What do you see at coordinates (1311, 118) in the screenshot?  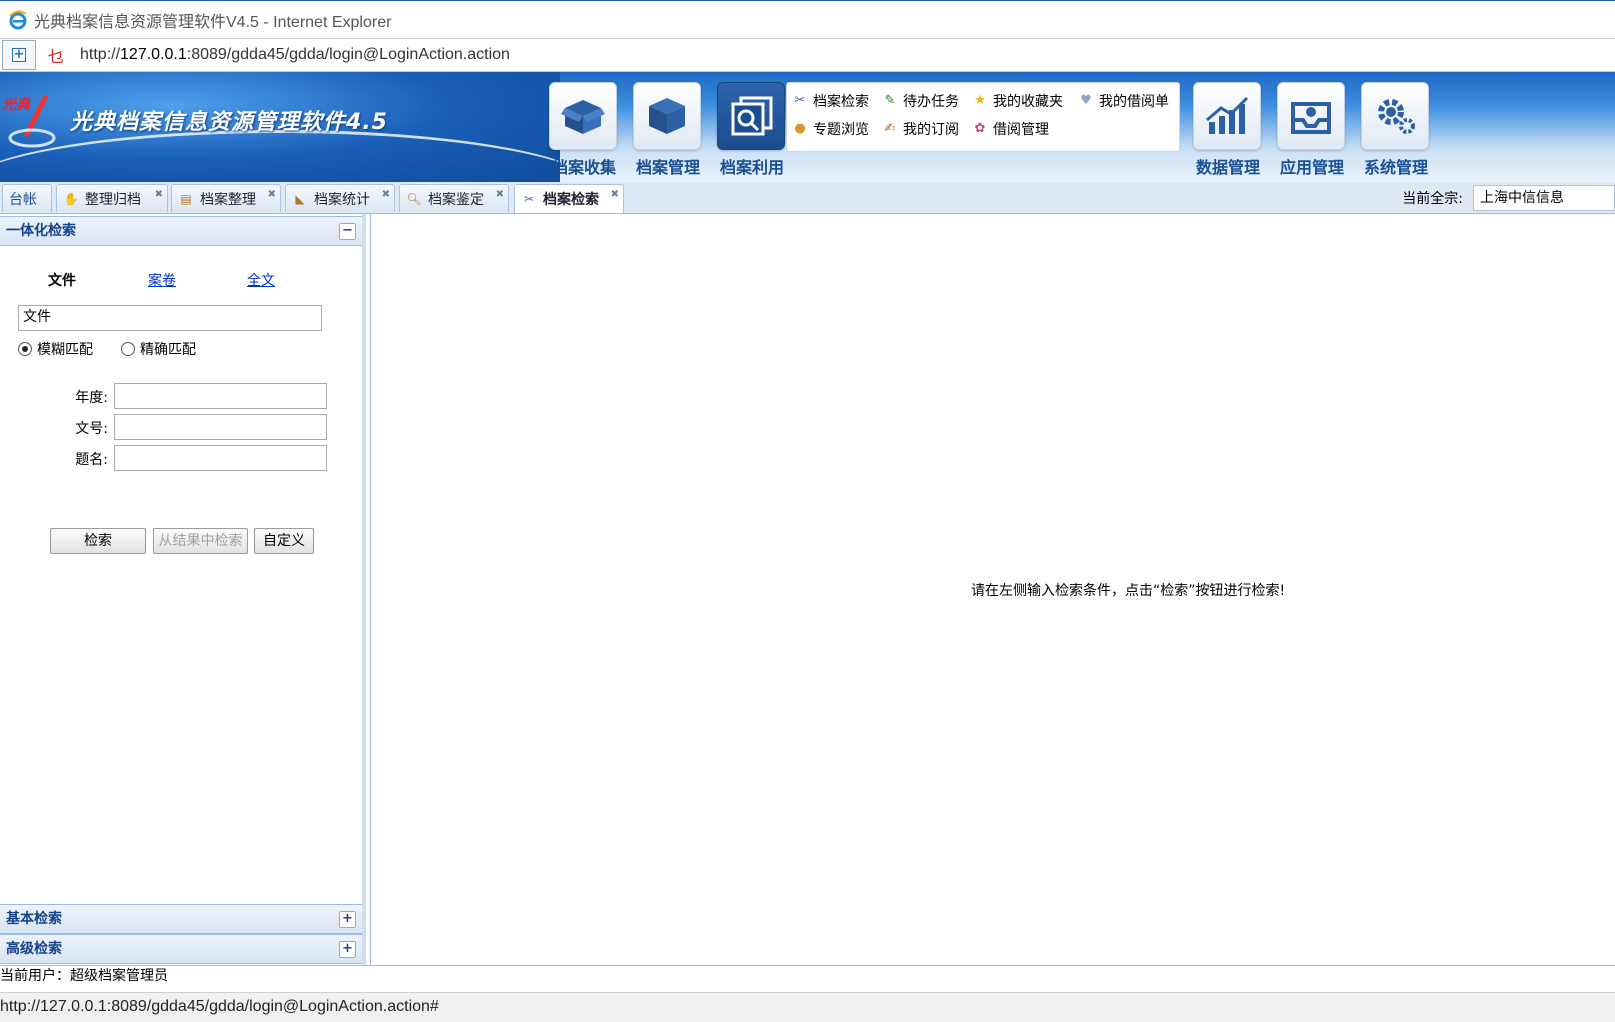 I see `inbox-gear-icon` at bounding box center [1311, 118].